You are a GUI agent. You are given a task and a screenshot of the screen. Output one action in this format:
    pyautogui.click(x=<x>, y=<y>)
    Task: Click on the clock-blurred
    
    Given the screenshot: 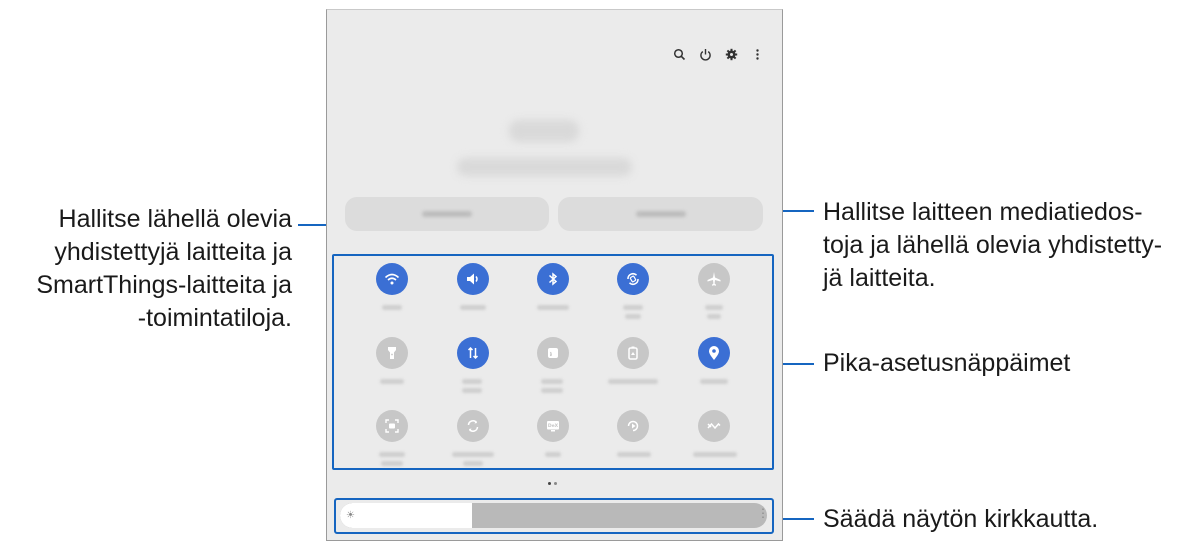 What is the action you would take?
    pyautogui.click(x=544, y=131)
    